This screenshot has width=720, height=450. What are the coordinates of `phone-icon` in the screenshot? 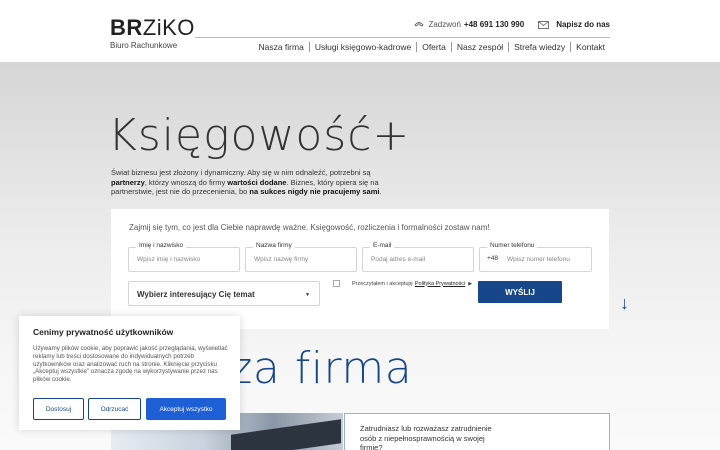 It's located at (421, 24).